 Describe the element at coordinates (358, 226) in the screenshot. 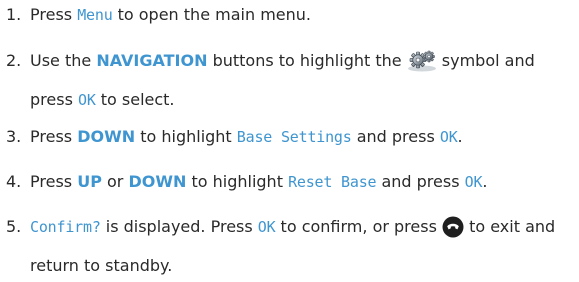

I see `step-text-segment: to confirm, or press` at that location.